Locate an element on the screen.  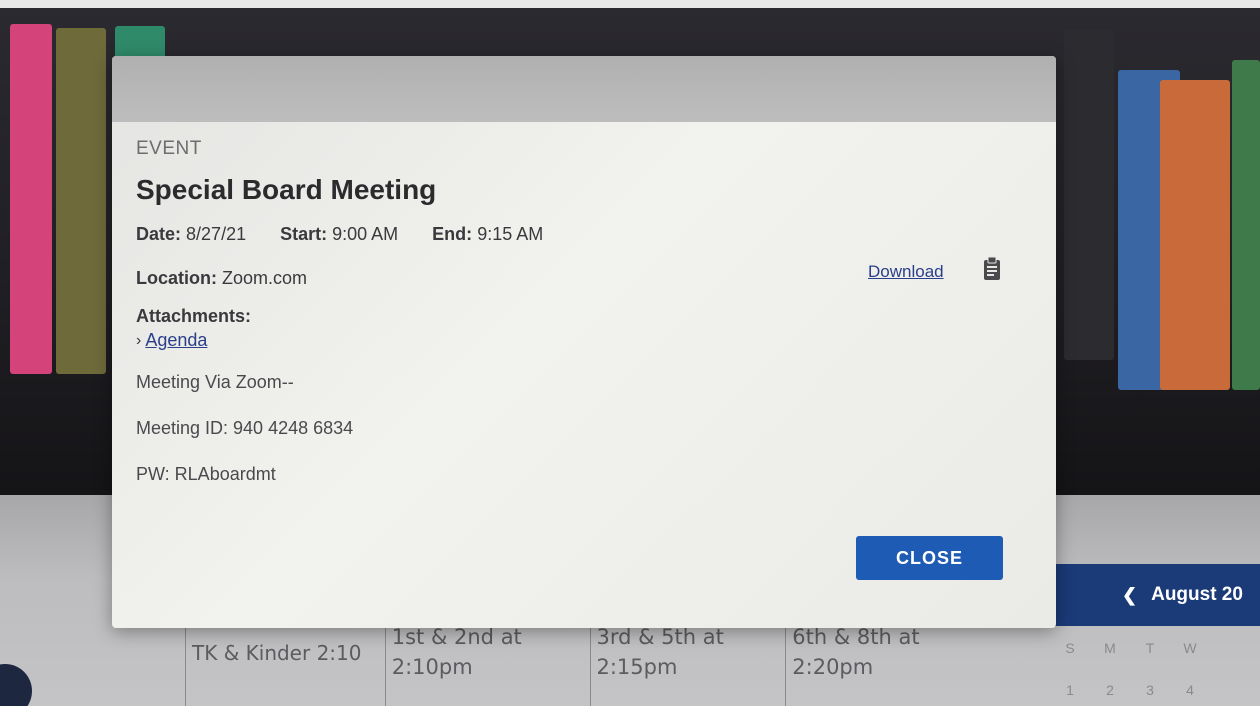
start-value: 9:00 AM is located at coordinates (365, 234).